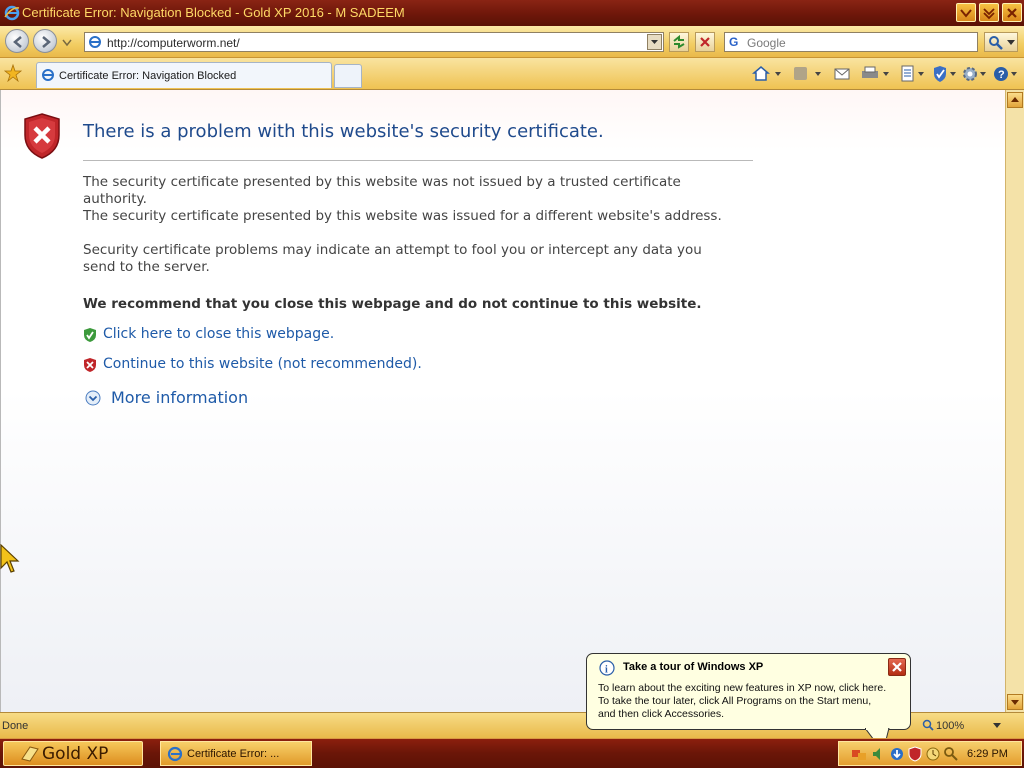 This screenshot has height=768, width=1024. I want to click on tab-title: Certificate Error: Navigation Blocked, so click(148, 76).